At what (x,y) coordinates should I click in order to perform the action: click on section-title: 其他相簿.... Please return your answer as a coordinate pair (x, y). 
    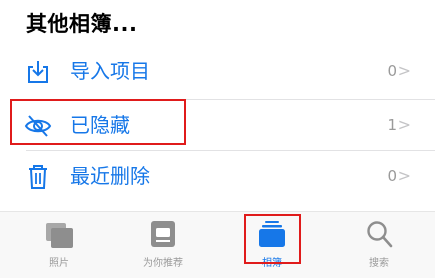
    Looking at the image, I should click on (82, 24).